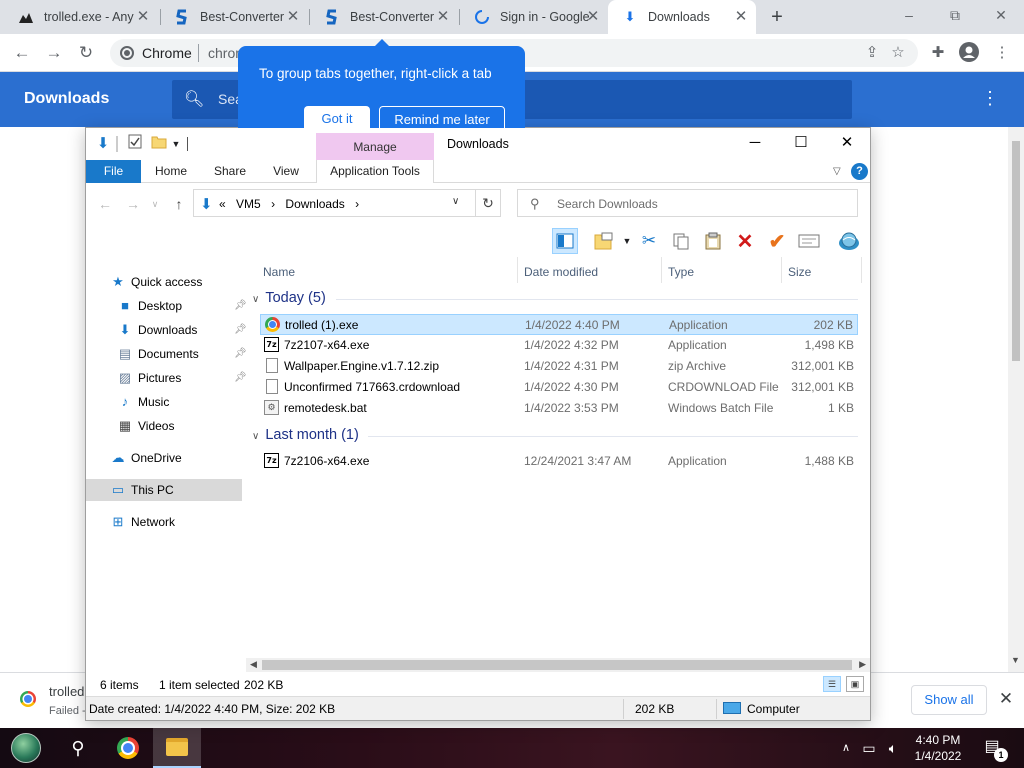 This screenshot has height=768, width=1024. Describe the element at coordinates (1006, 699) in the screenshot. I see `close-shelf-icon: ✕` at that location.